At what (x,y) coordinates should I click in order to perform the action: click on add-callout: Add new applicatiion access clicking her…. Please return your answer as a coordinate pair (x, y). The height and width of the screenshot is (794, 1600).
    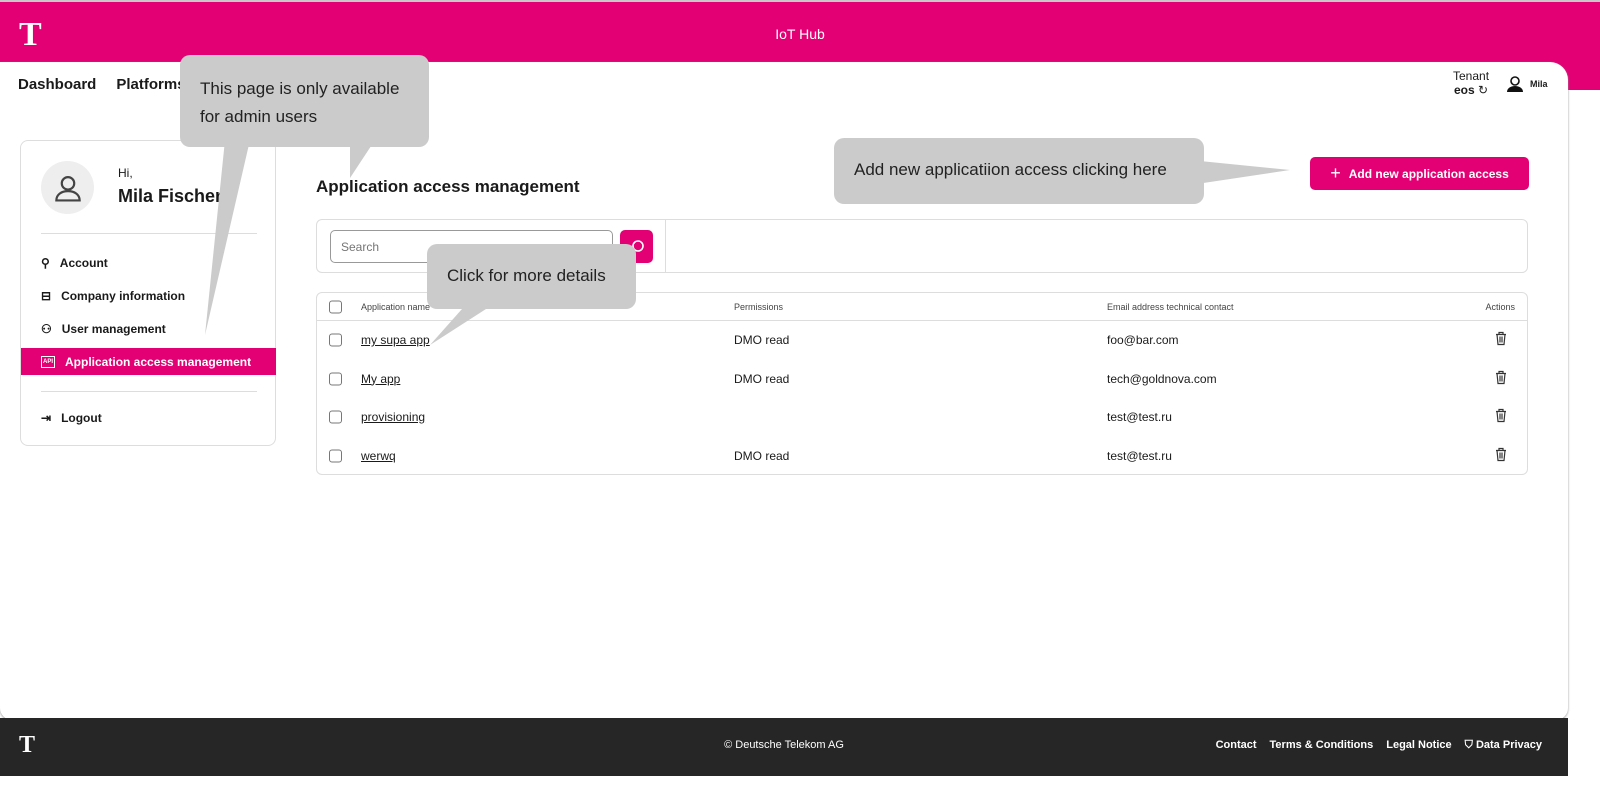
    Looking at the image, I should click on (1019, 171).